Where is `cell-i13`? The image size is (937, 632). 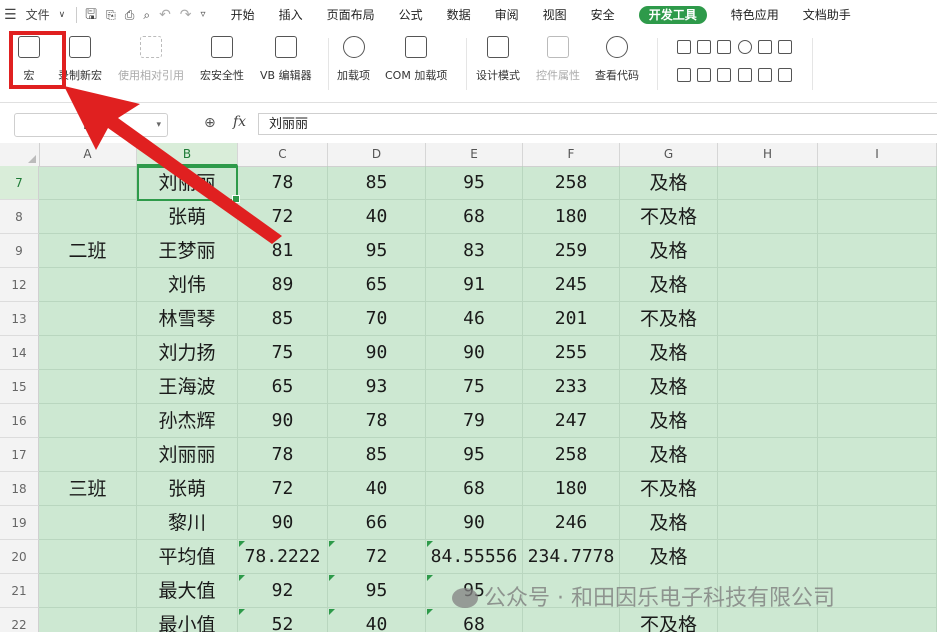
cell-i13 is located at coordinates (877, 319).